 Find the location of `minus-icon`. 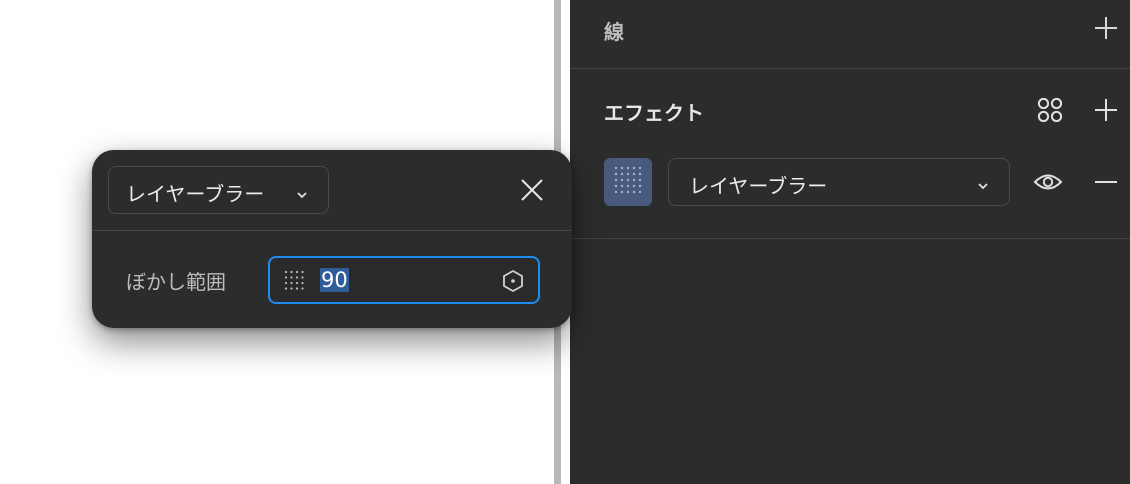

minus-icon is located at coordinates (1106, 182).